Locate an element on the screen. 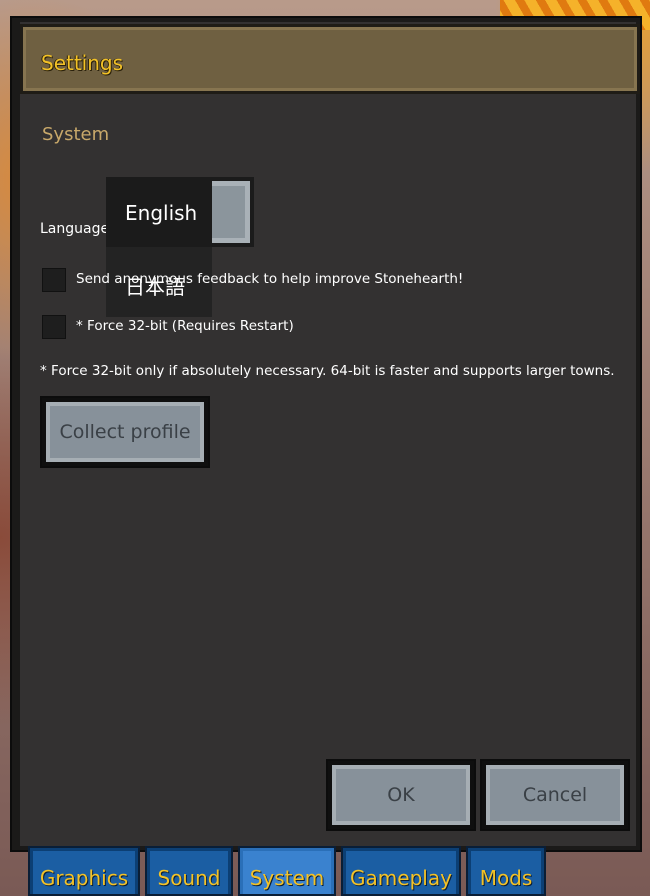  tab-system-label: System is located at coordinates (287, 878).